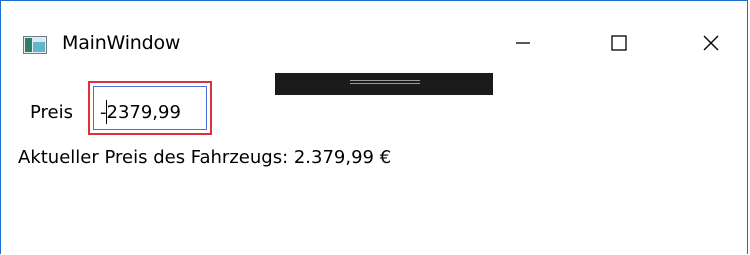  I want to click on minimize-button, so click(523, 45).